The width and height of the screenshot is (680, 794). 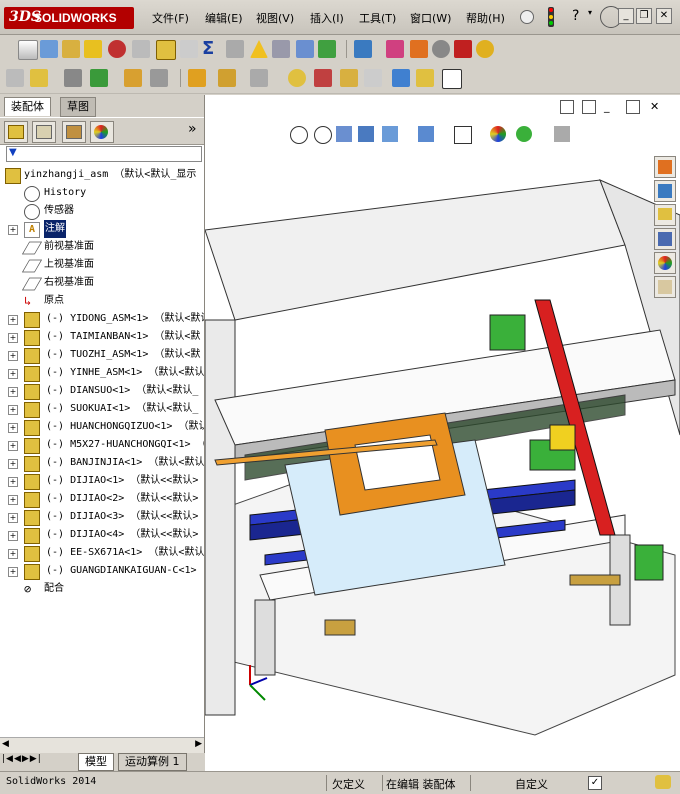 I want to click on new-part-icon, so click(x=39, y=78).